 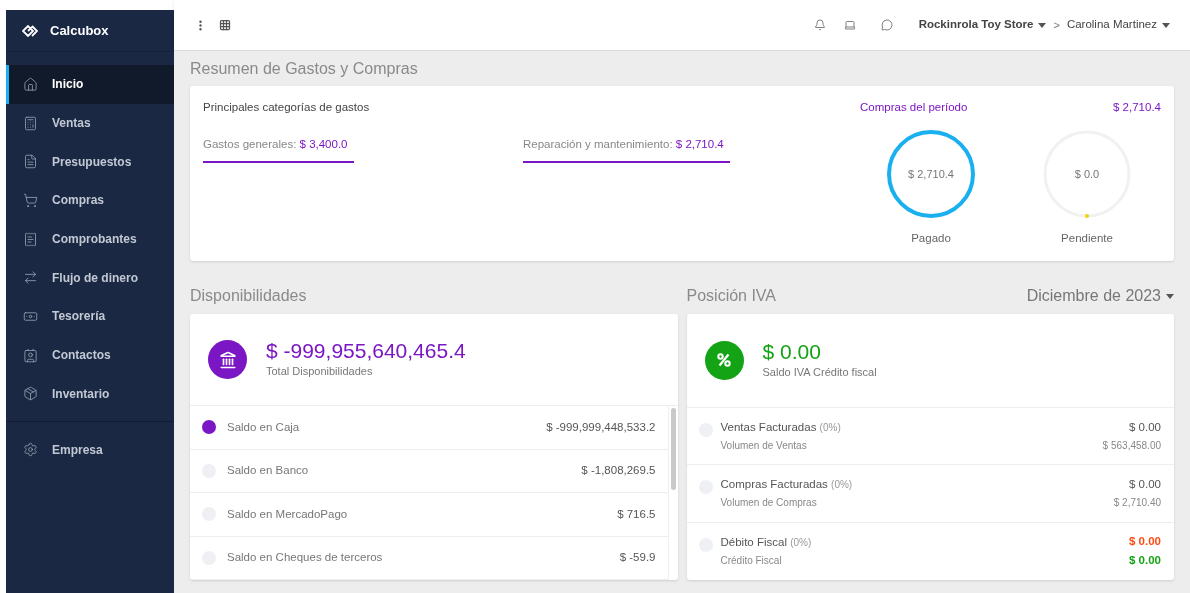 I want to click on nav-item: Inventario, so click(x=90, y=394).